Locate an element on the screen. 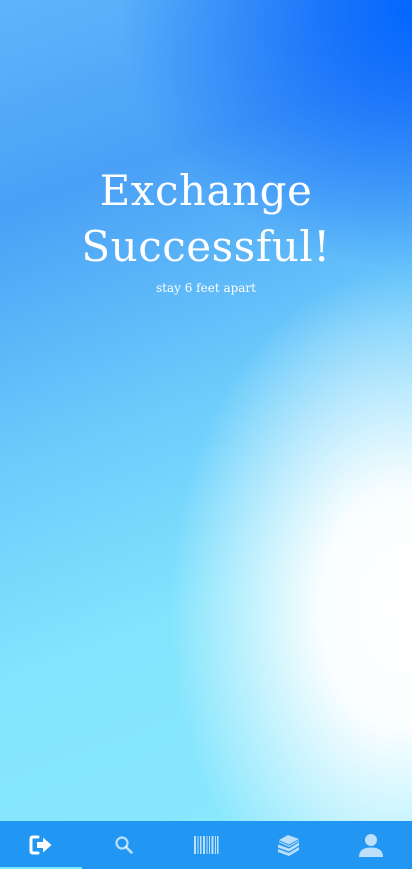 The image size is (412, 869). tab-search is located at coordinates (123, 845).